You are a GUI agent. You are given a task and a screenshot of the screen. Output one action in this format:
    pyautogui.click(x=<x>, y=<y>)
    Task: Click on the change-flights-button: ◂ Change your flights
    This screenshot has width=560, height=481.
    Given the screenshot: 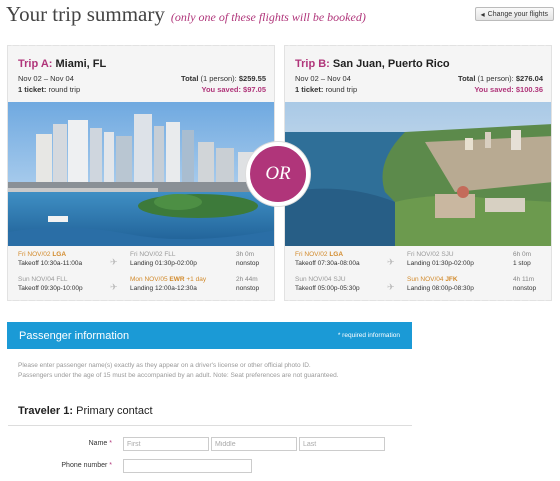 What is the action you would take?
    pyautogui.click(x=514, y=14)
    